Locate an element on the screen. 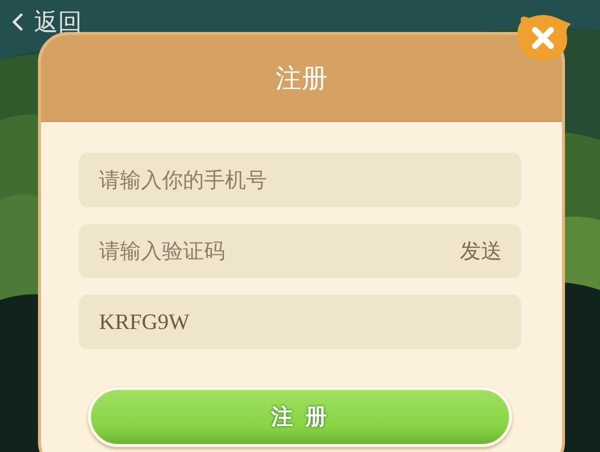  chevron-icon is located at coordinates (18, 22).